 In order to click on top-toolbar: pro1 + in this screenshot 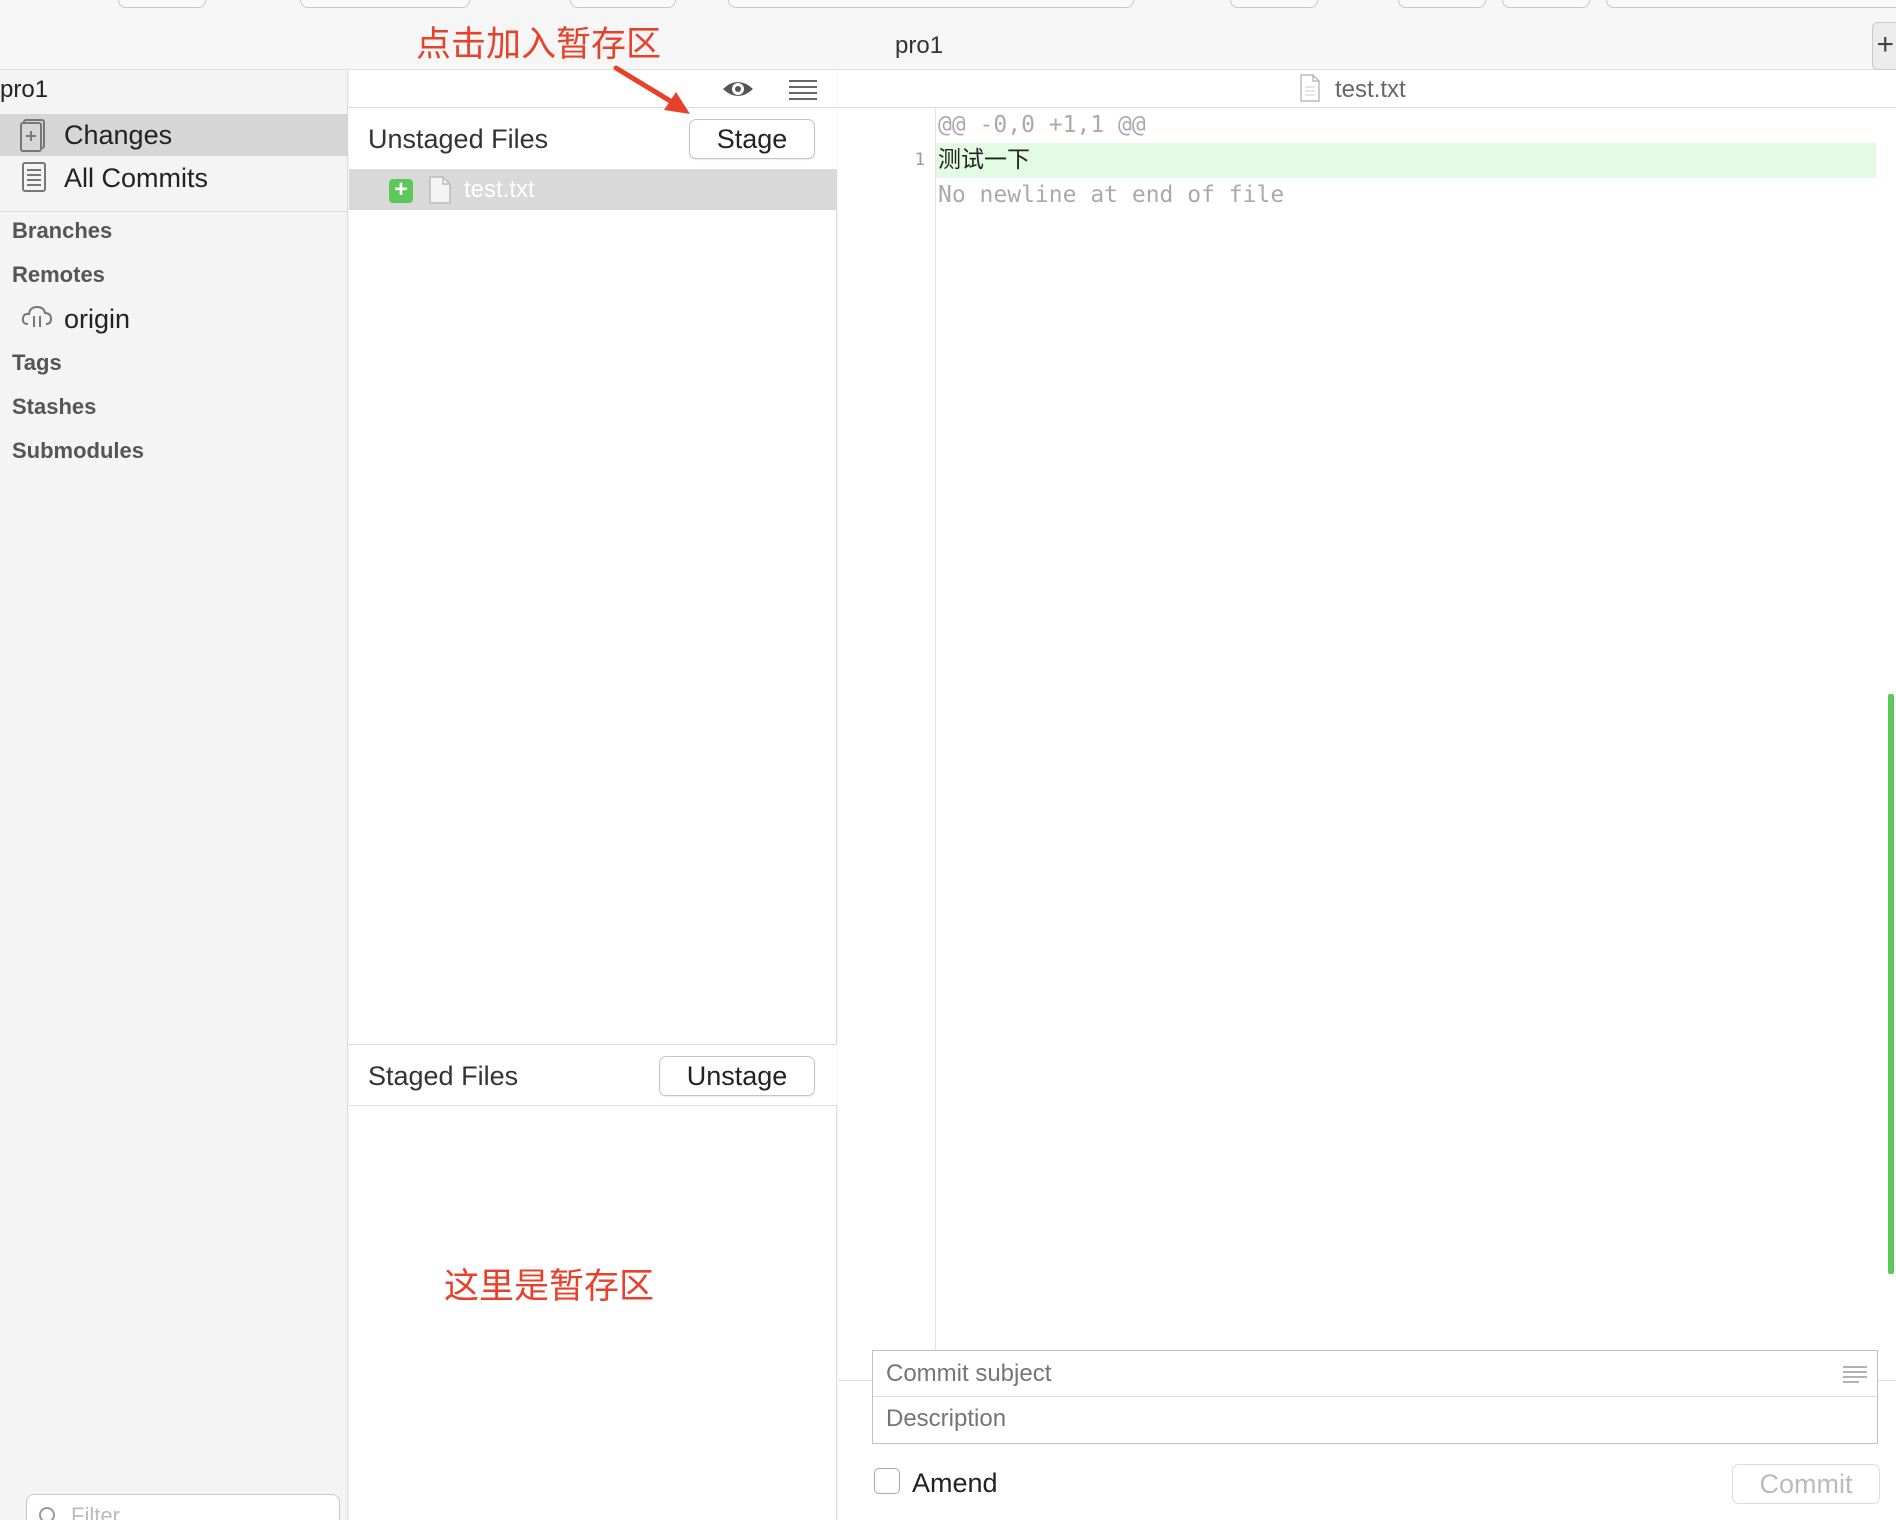, I will do `click(948, 35)`.